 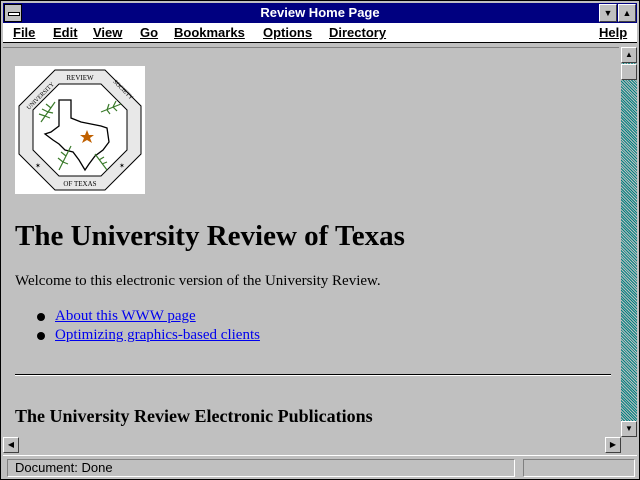 I want to click on scroll-thumb, so click(x=629, y=72).